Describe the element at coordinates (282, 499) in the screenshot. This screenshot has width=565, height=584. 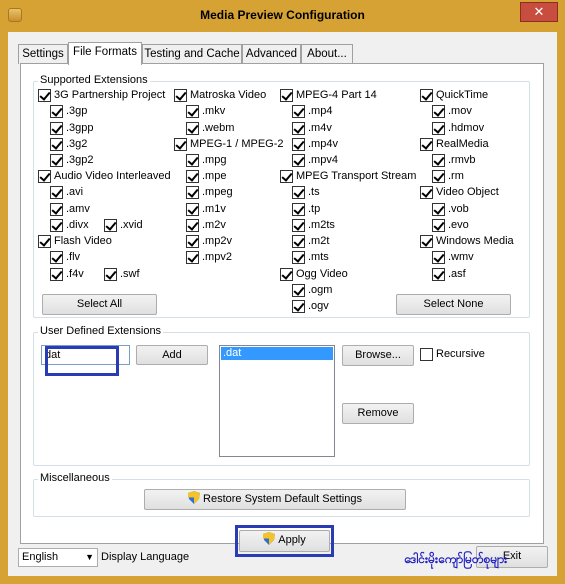
I see `restore-defaults-label: Restore System Default Settings` at that location.